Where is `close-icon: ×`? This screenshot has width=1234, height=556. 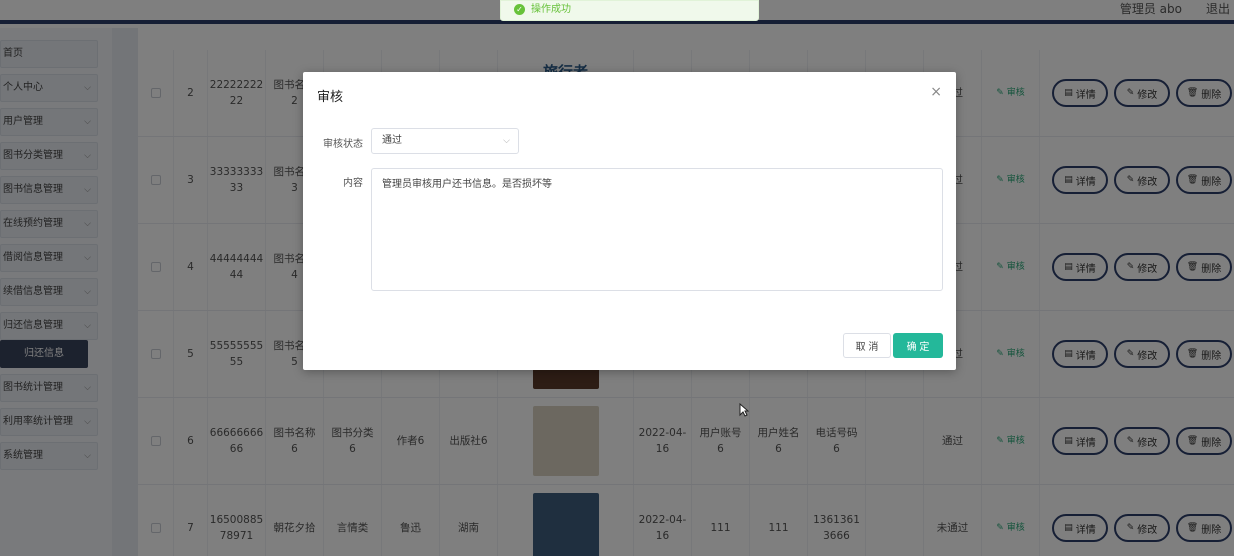
close-icon: × is located at coordinates (936, 92).